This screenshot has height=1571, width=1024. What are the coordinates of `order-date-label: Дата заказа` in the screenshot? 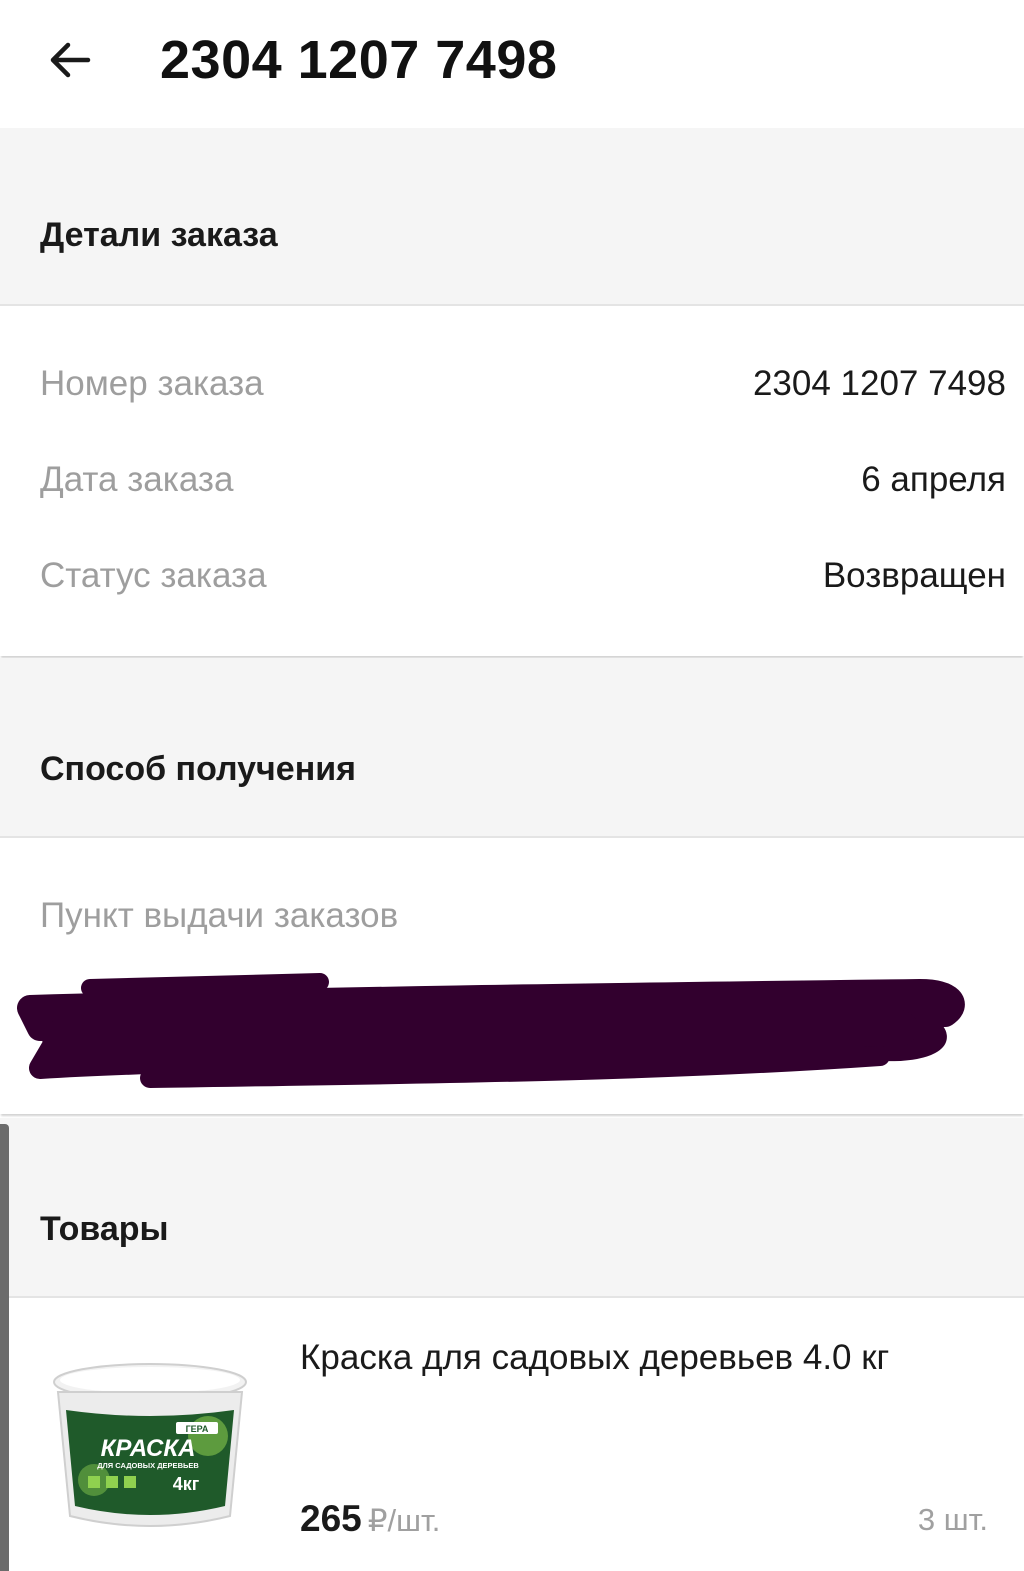 It's located at (137, 479).